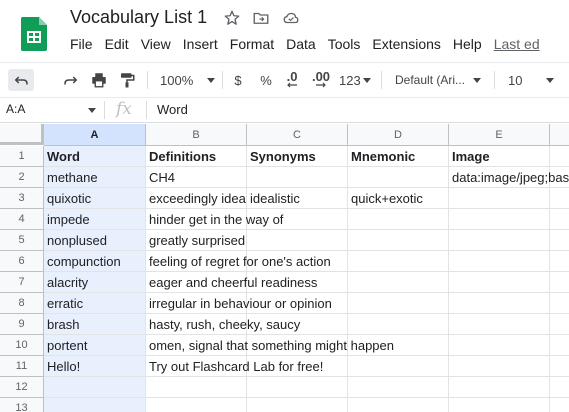  I want to click on grid-cell: irregular in behaviour or opinion, so click(239, 303).